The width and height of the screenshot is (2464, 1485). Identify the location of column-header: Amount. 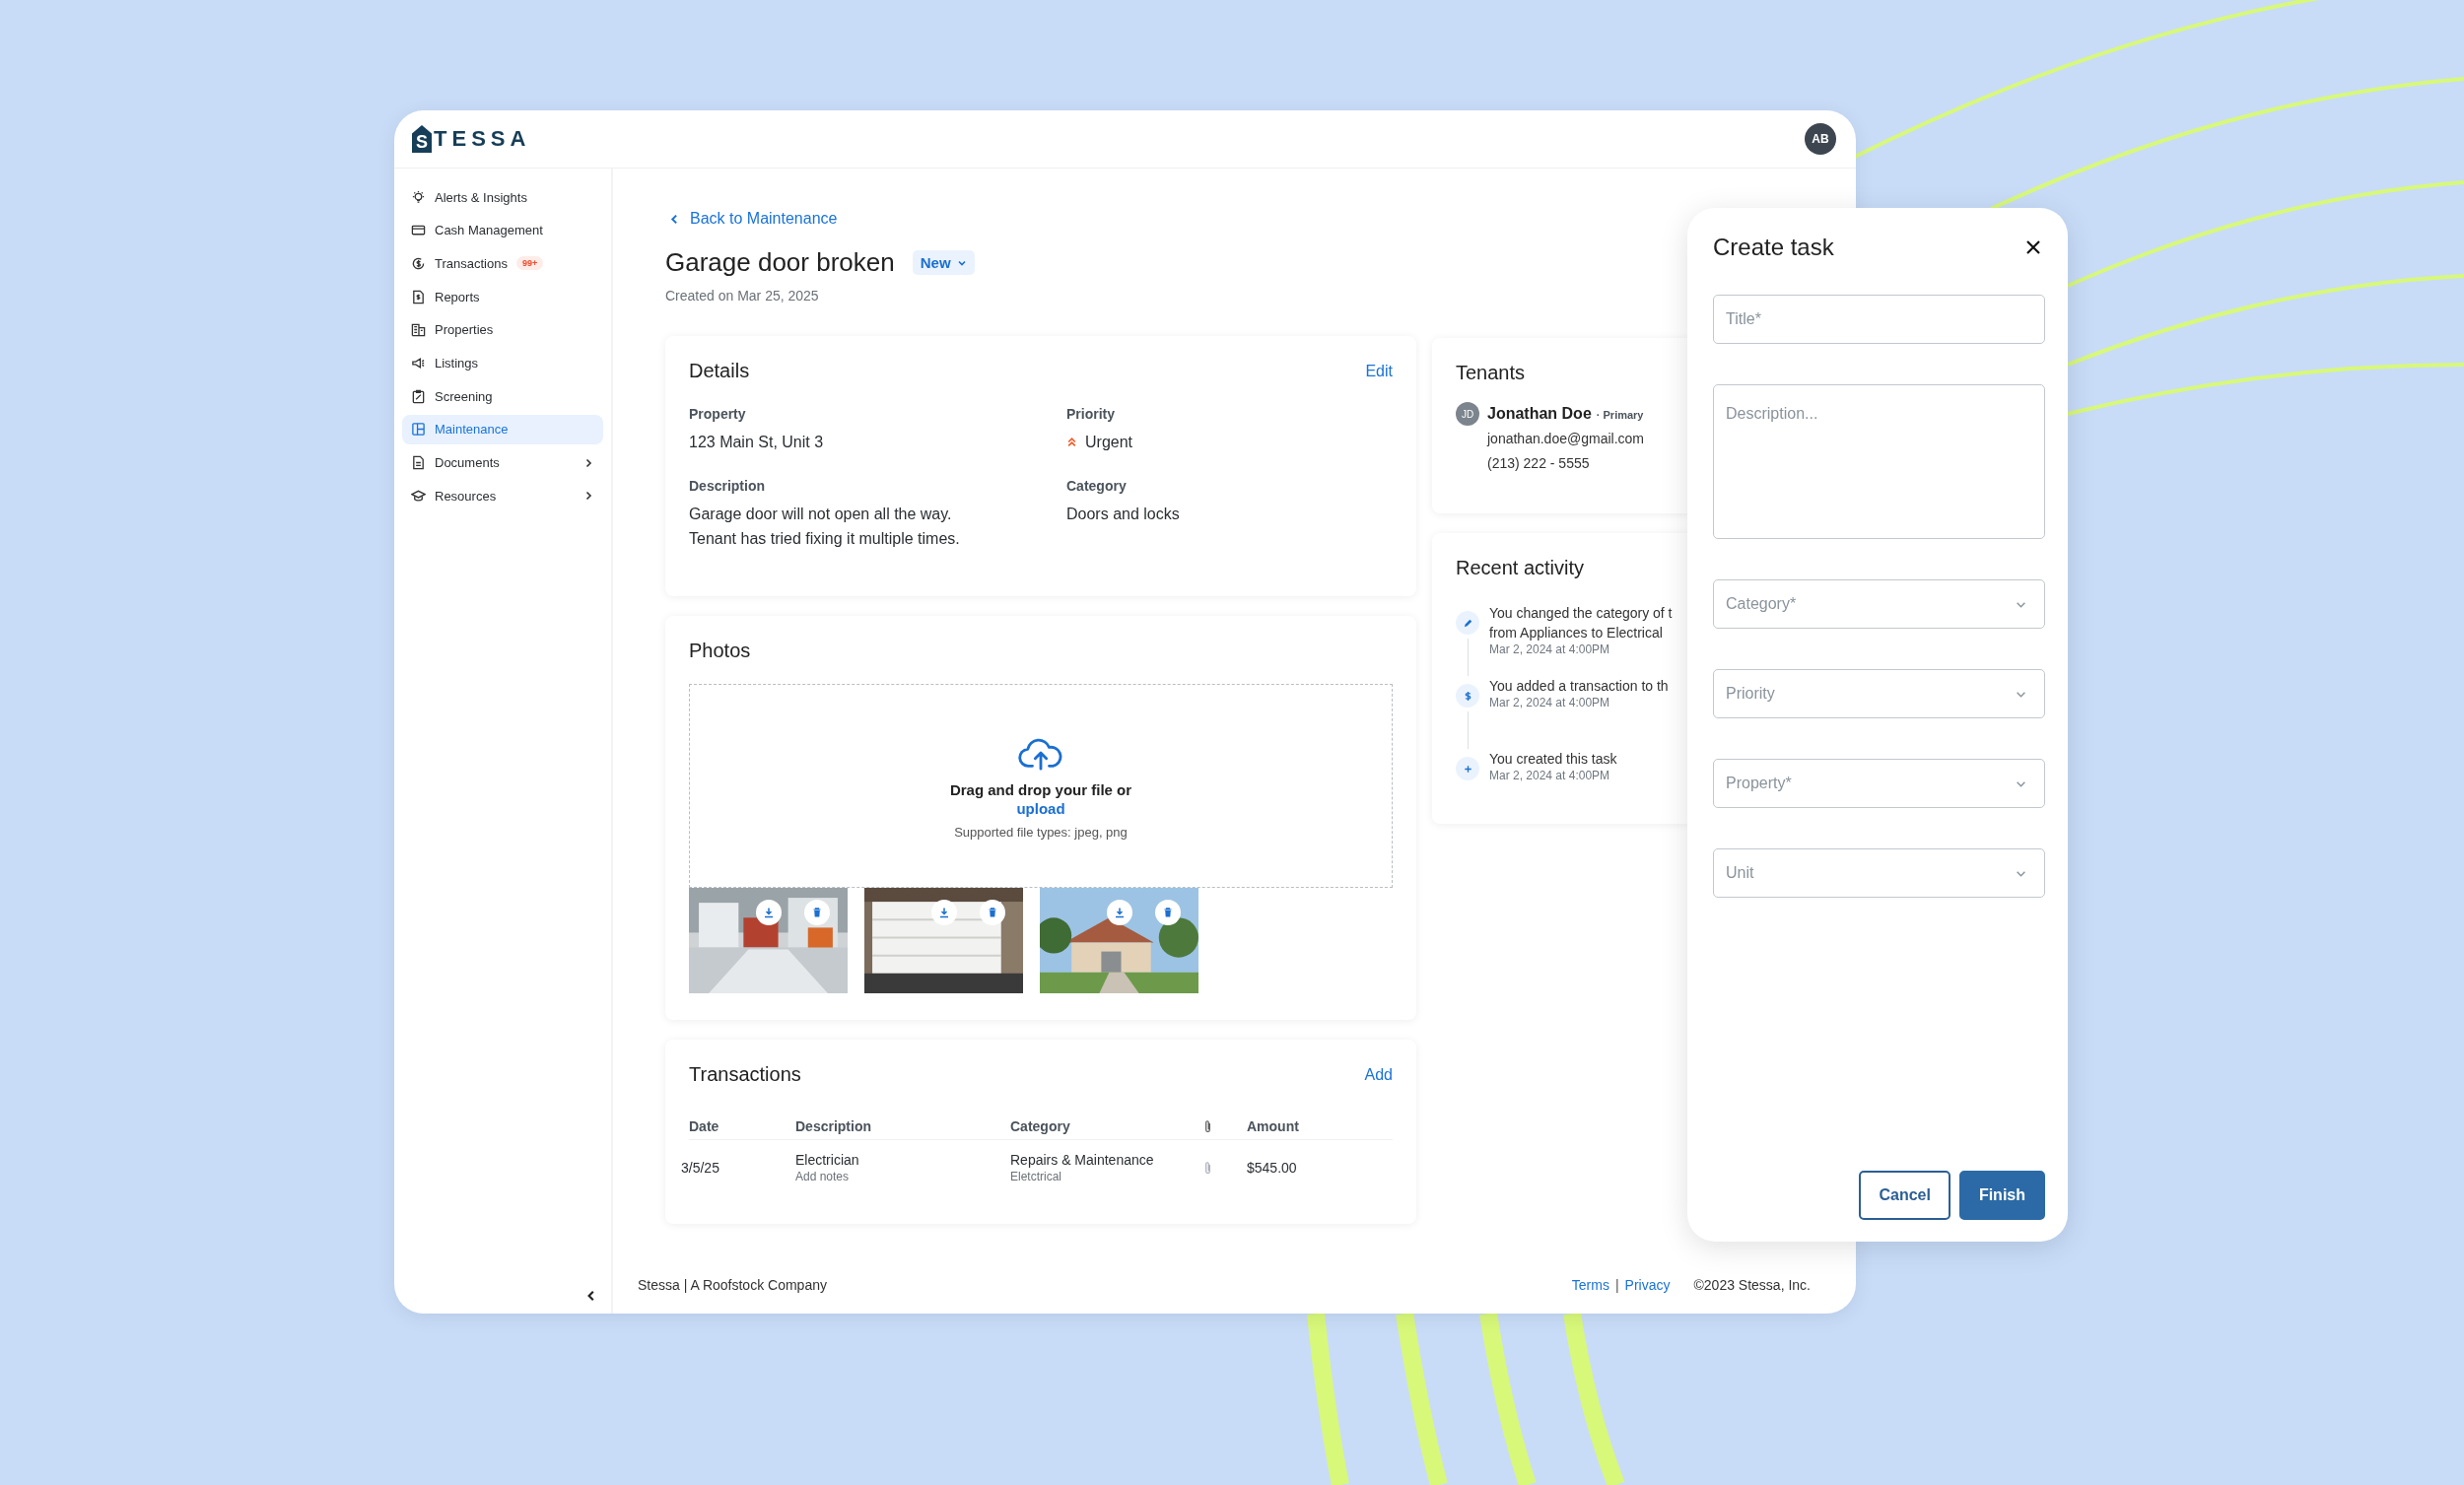
(1273, 1126).